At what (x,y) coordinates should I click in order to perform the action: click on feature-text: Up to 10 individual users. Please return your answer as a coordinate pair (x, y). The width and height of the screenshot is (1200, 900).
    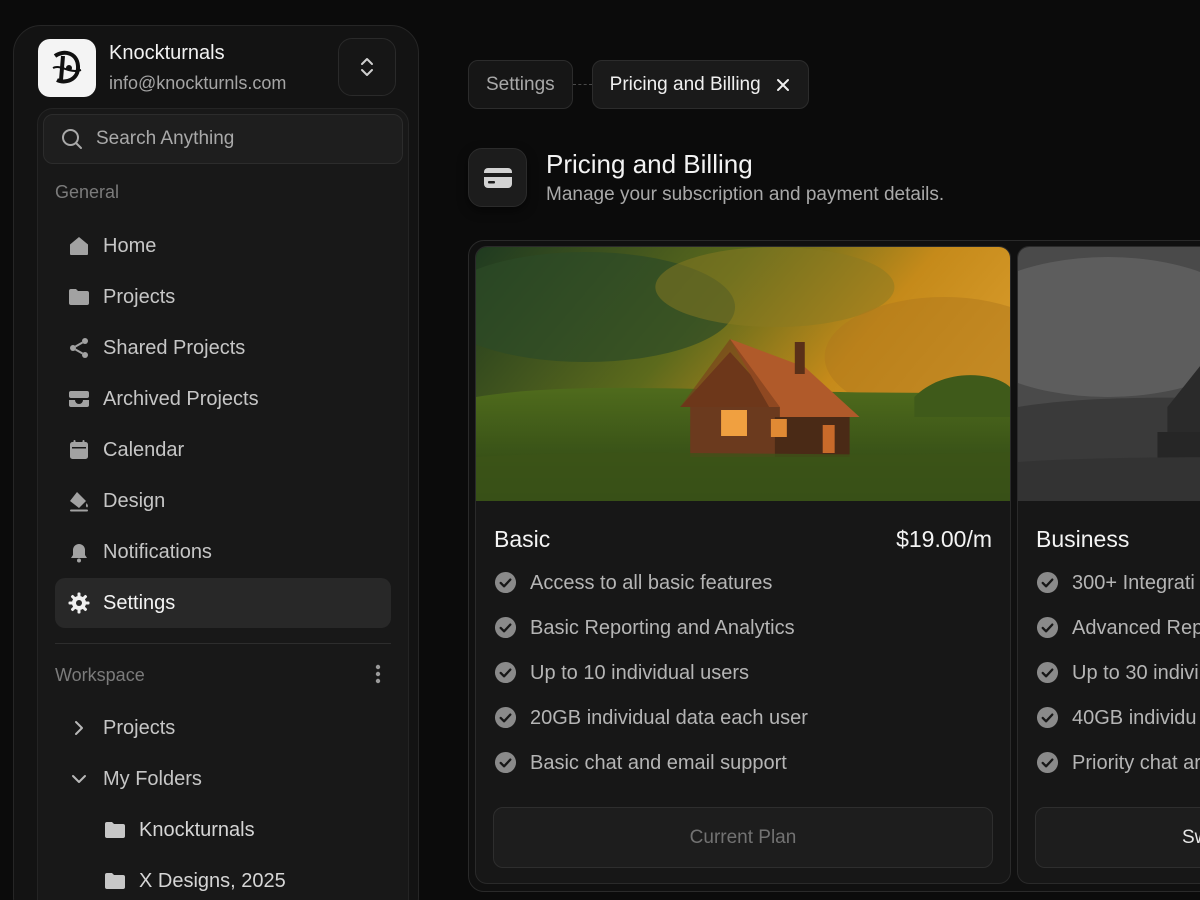
    Looking at the image, I should click on (640, 673).